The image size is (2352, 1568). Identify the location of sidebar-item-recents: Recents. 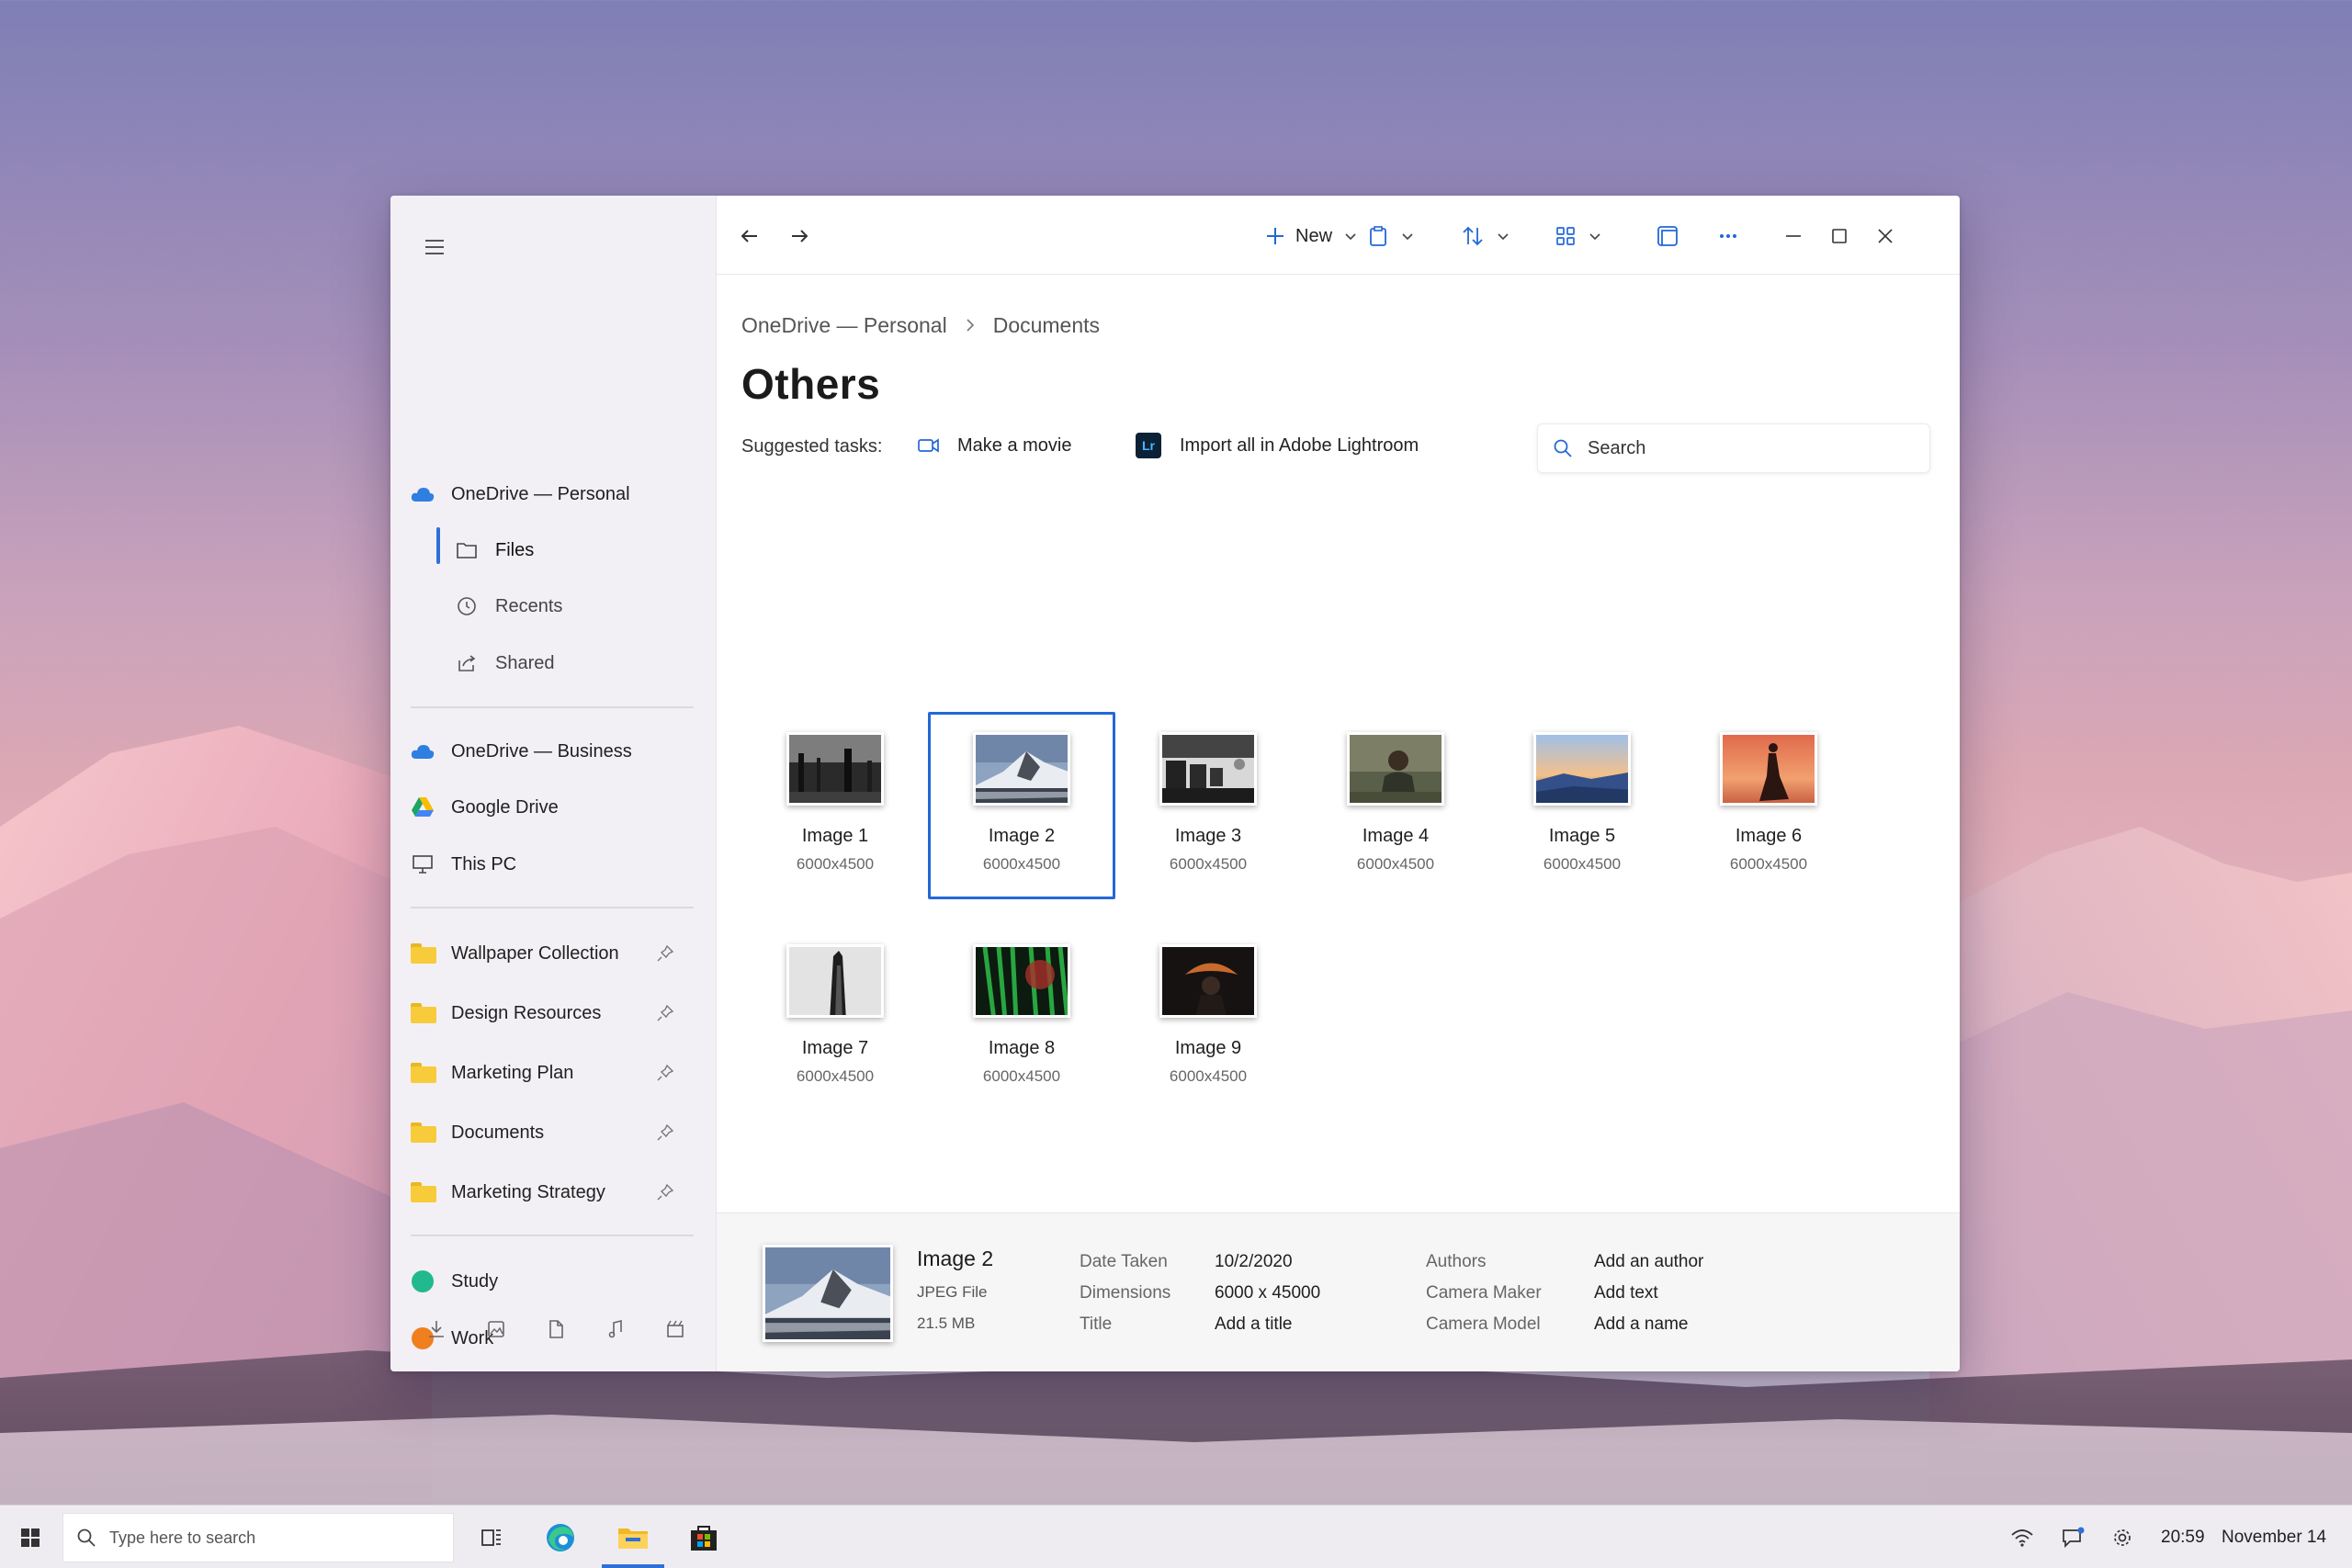
(575, 606).